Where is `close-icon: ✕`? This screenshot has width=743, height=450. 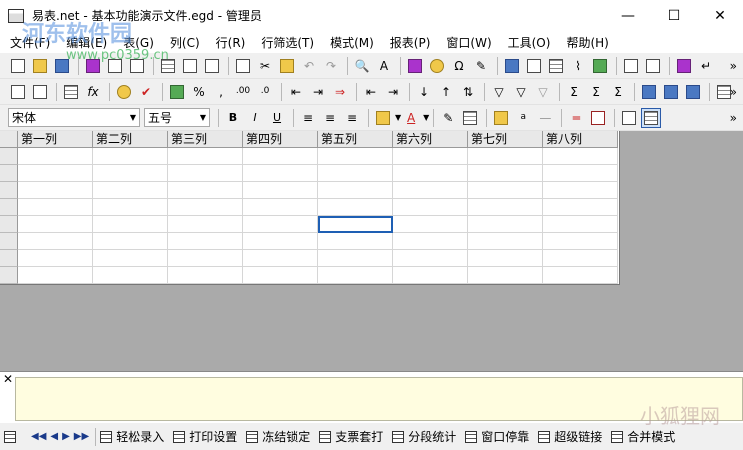 close-icon: ✕ is located at coordinates (8, 379).